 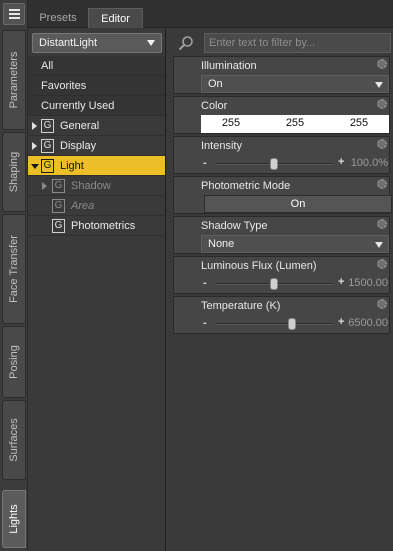 What do you see at coordinates (274, 324) in the screenshot?
I see `slider-track` at bounding box center [274, 324].